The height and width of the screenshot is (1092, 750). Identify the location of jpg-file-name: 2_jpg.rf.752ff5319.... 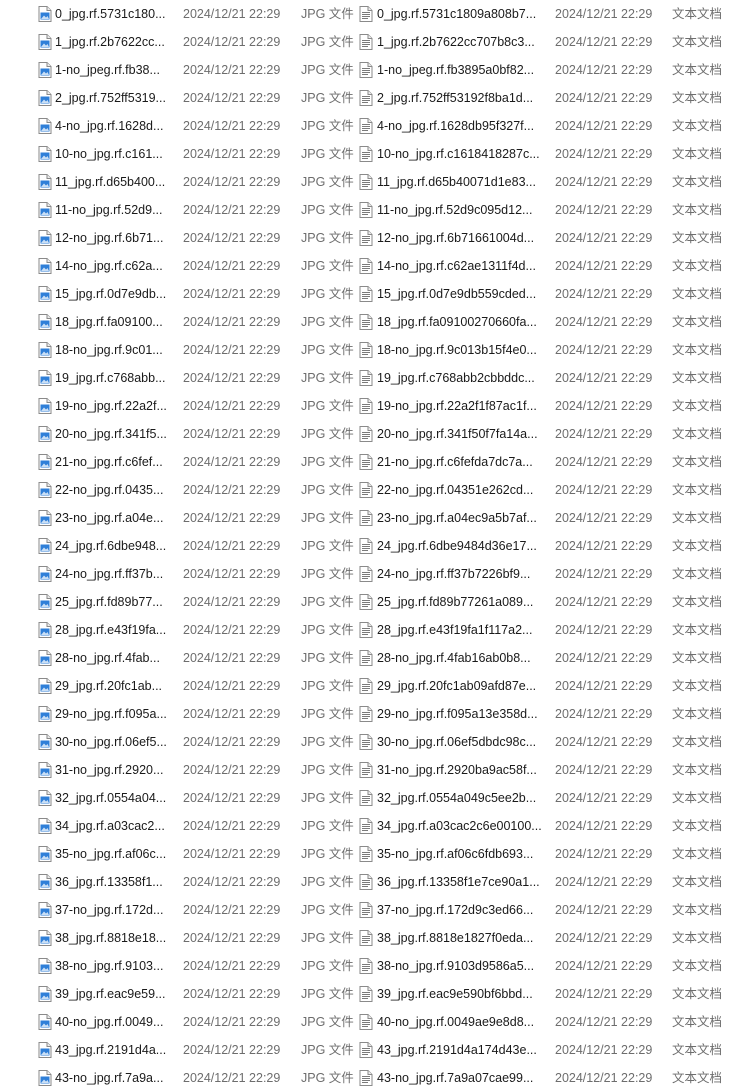
(114, 98).